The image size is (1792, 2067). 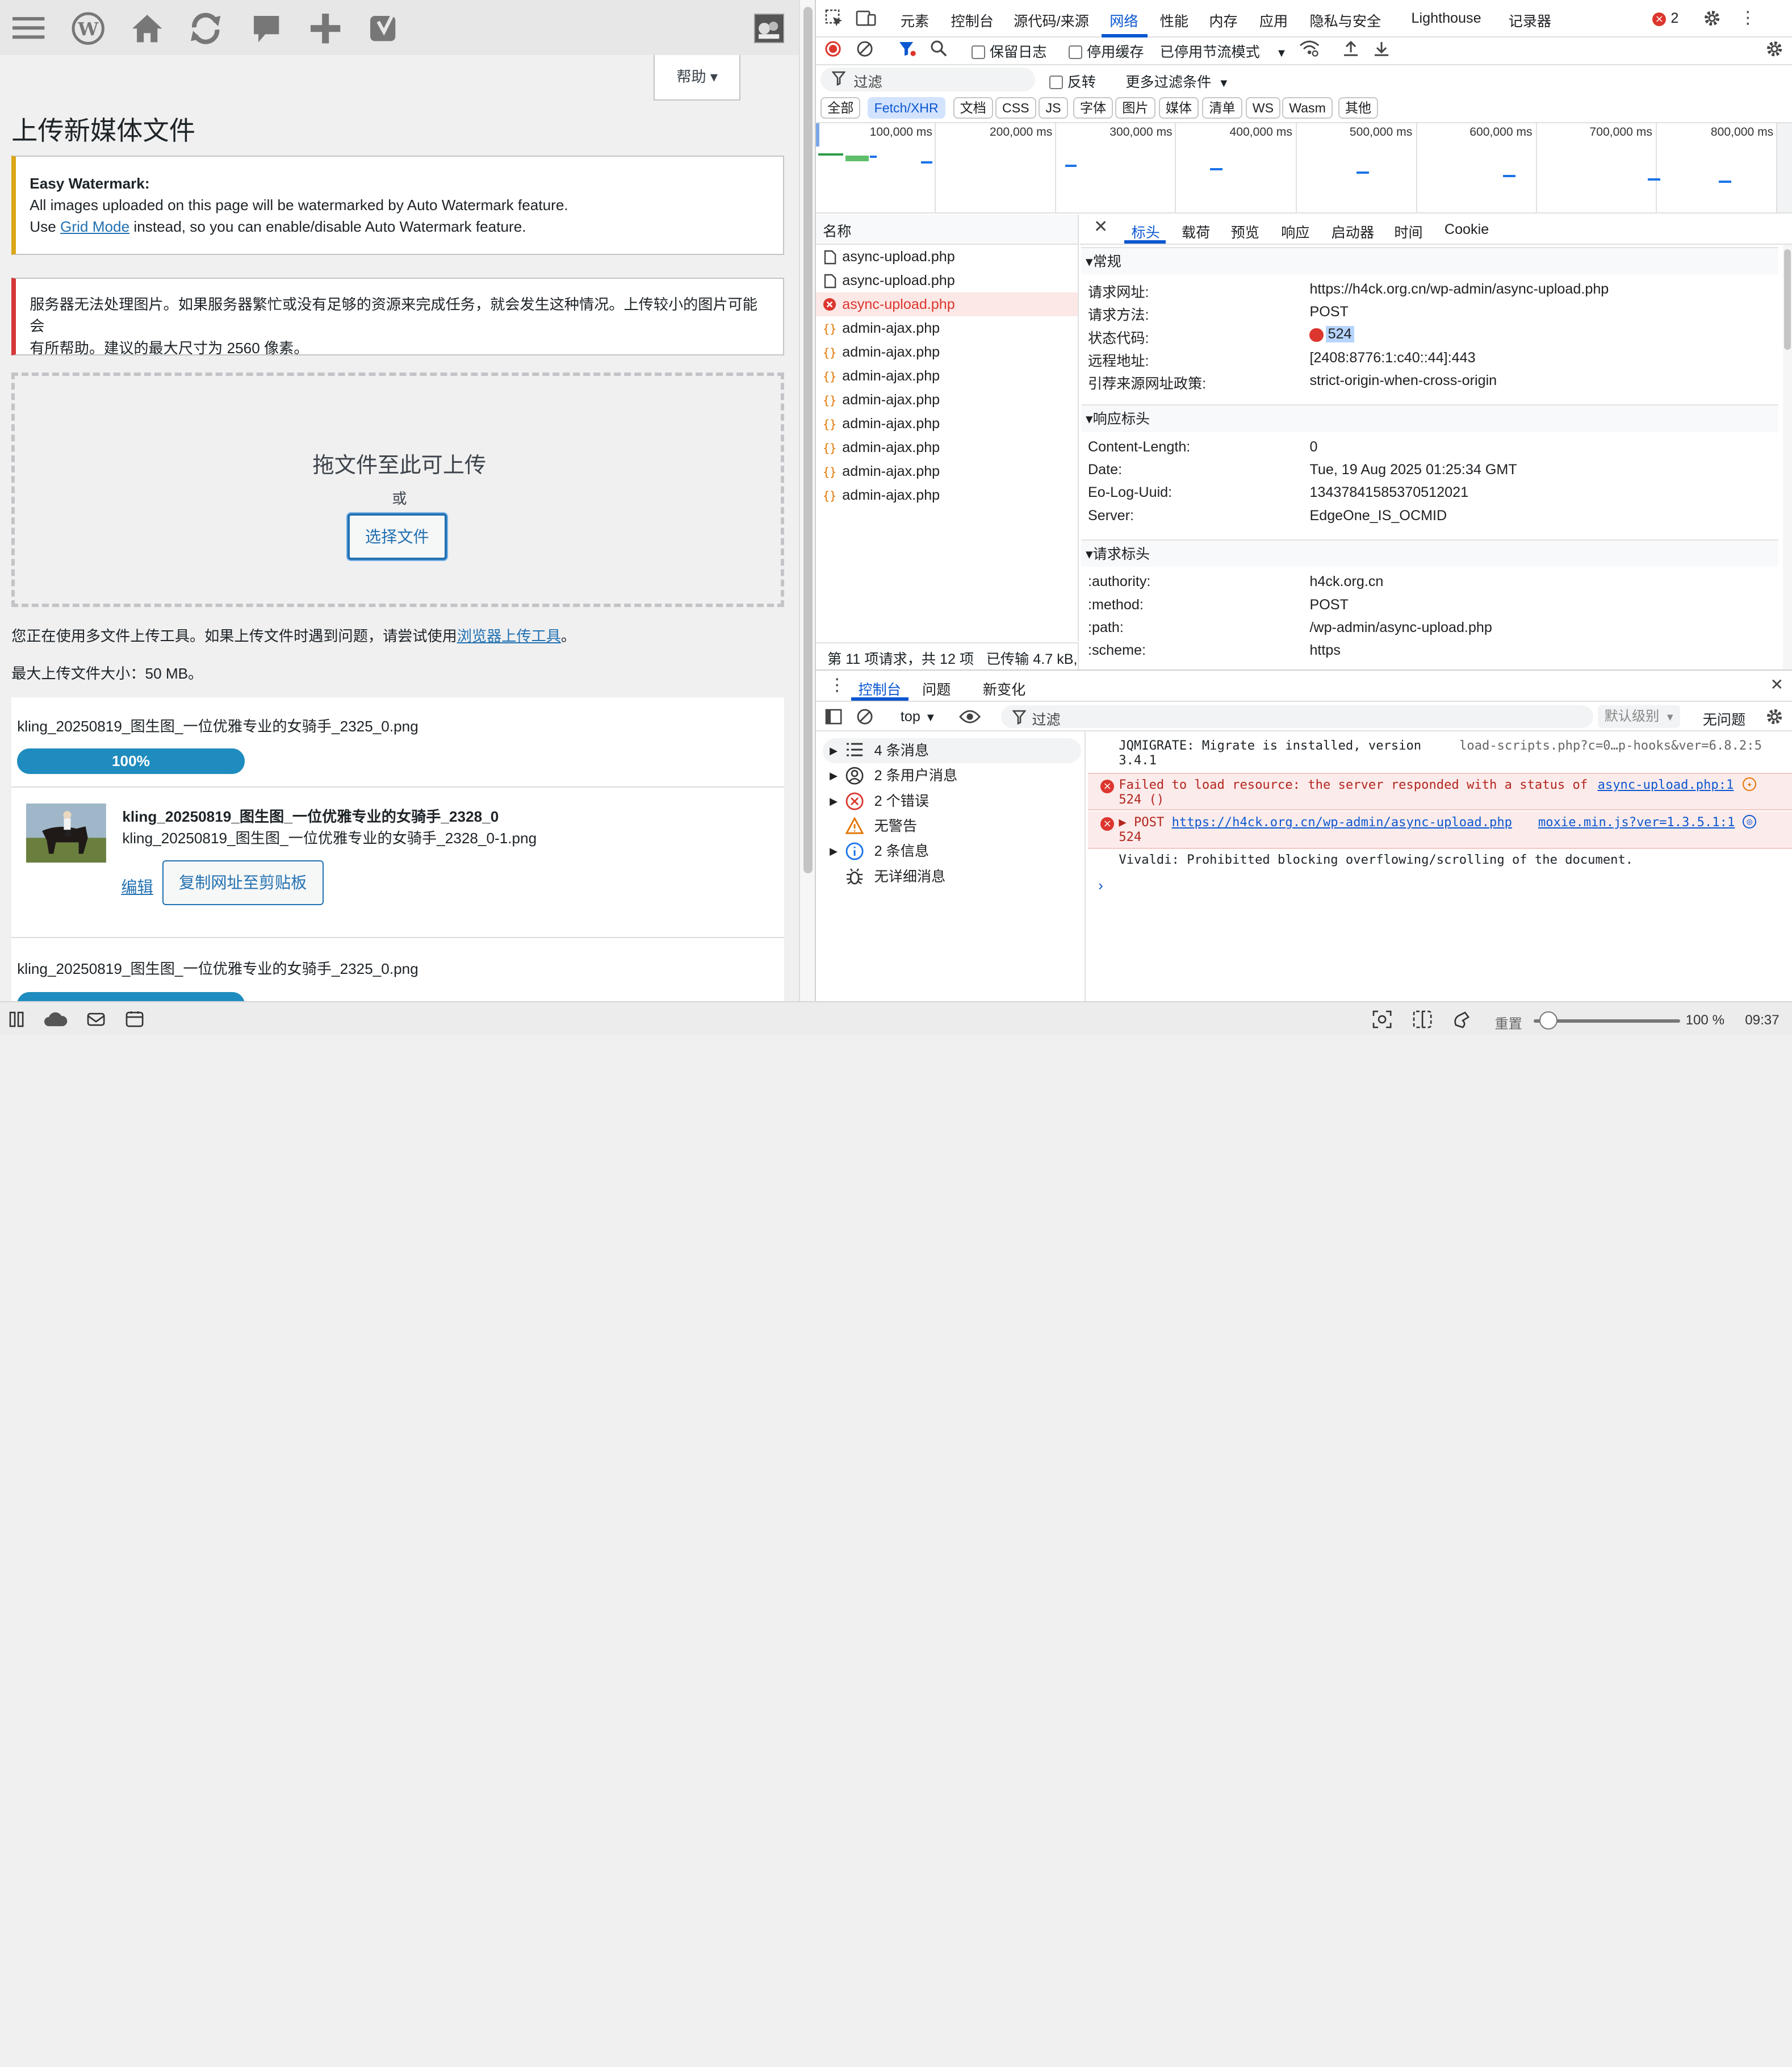 I want to click on filter-icon, so click(x=907, y=49).